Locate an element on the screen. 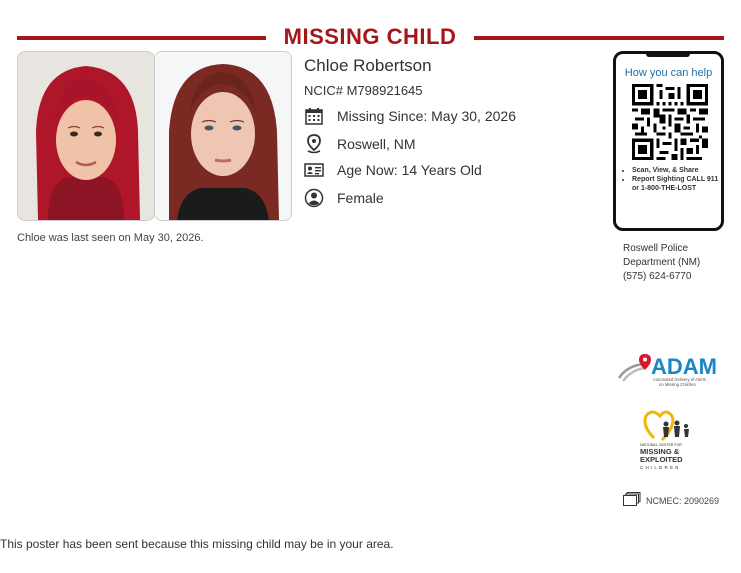  age-row: Age Now: 14 Years Old is located at coordinates (393, 170).